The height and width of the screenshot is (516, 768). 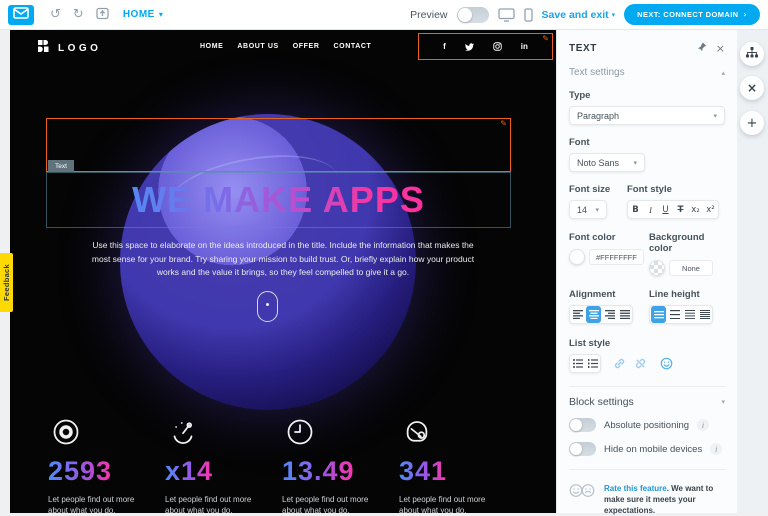 I want to click on mobile-icon, so click(x=528, y=14).